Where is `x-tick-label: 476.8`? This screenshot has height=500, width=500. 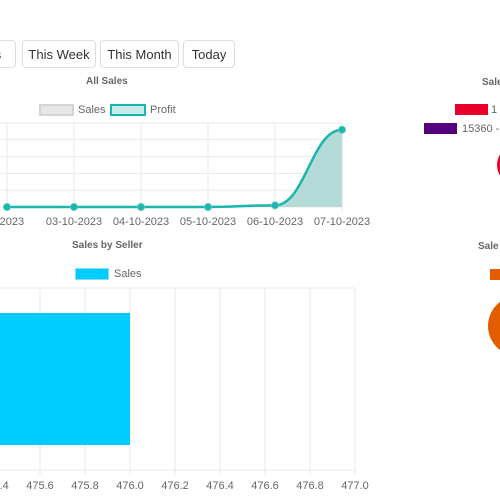
x-tick-label: 476.8 is located at coordinates (310, 486).